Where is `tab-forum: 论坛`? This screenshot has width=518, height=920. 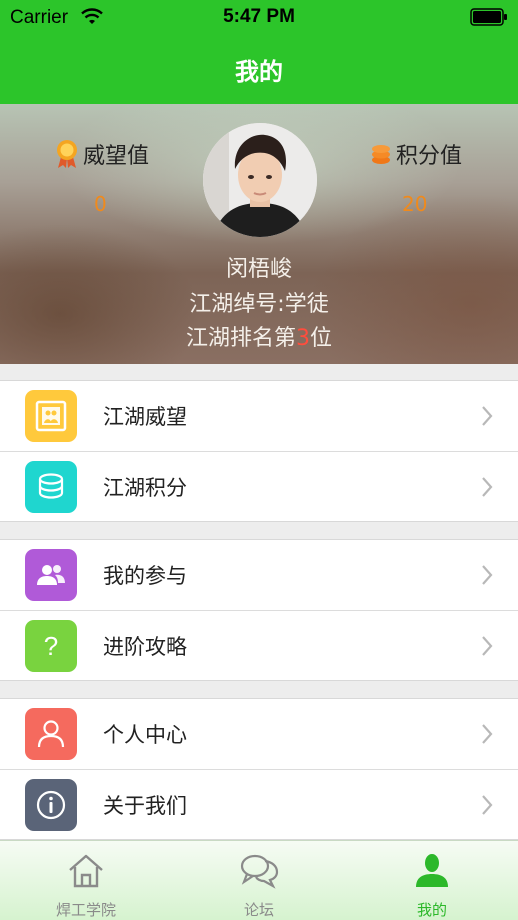
tab-forum: 论坛 is located at coordinates (259, 880).